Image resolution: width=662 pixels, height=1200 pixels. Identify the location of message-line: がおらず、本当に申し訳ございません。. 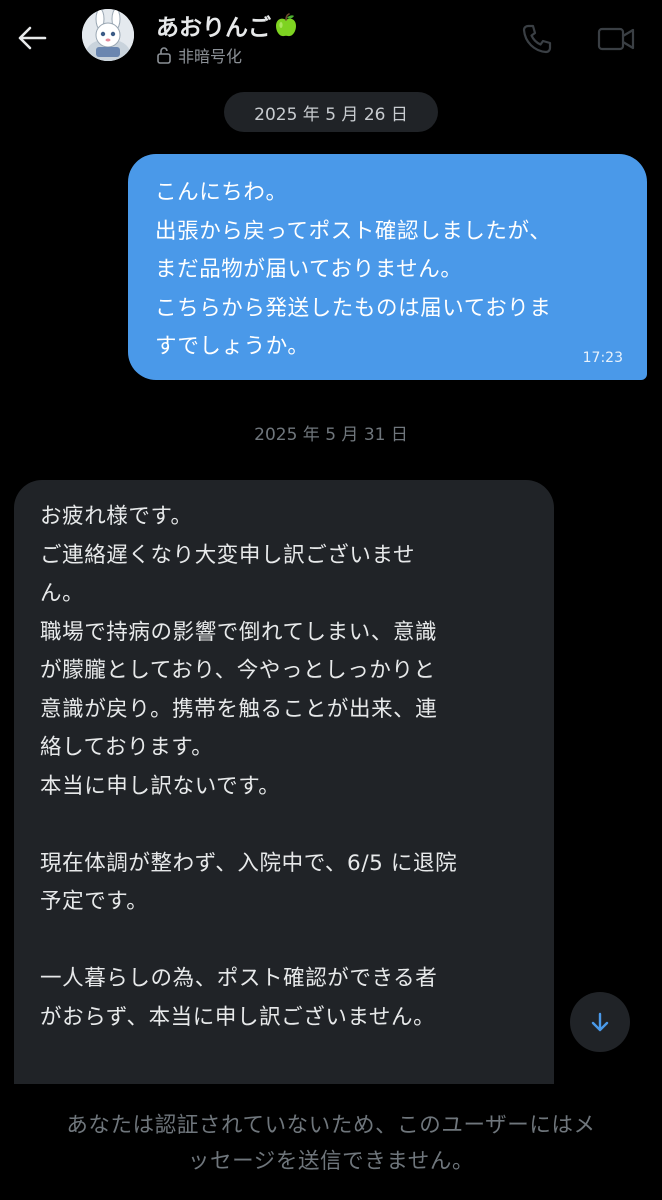
(238, 1017).